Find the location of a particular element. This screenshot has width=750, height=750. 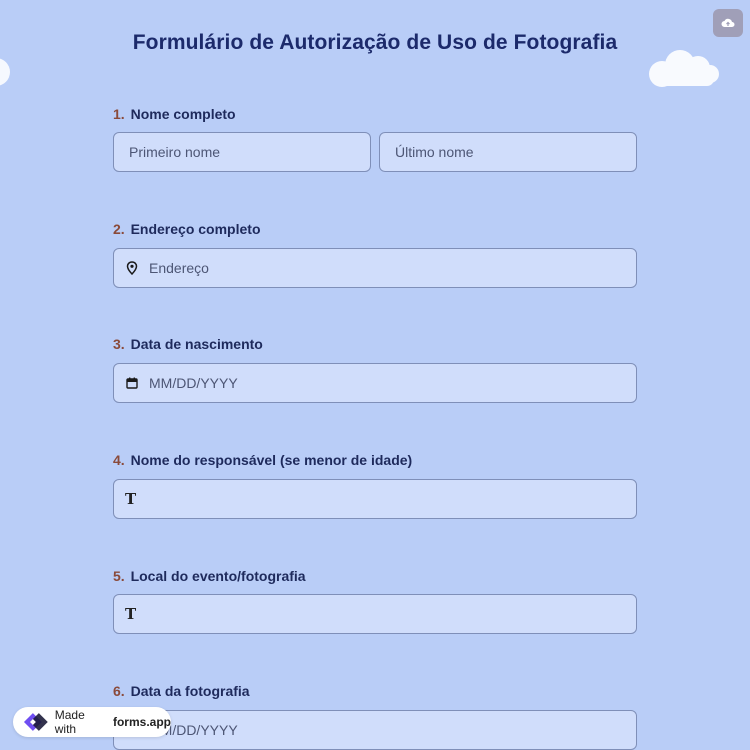

question-number: 1. is located at coordinates (119, 114).